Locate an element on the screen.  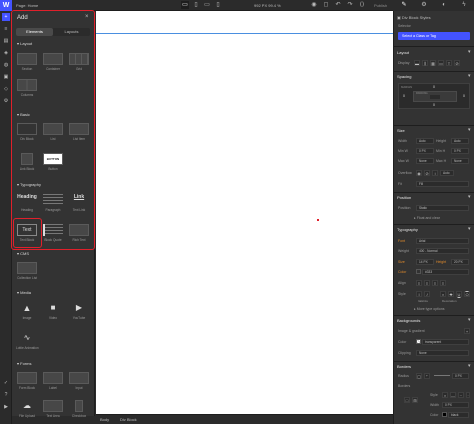
undo-icon: ↶ is located at coordinates (338, 5).